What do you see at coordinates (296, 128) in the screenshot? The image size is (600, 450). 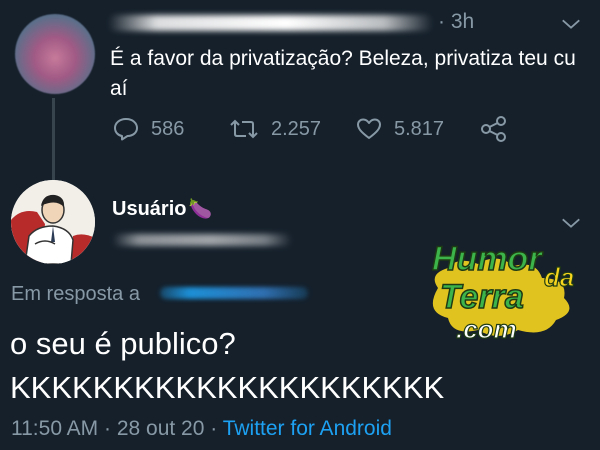 I see `retweet-count: 2.257` at bounding box center [296, 128].